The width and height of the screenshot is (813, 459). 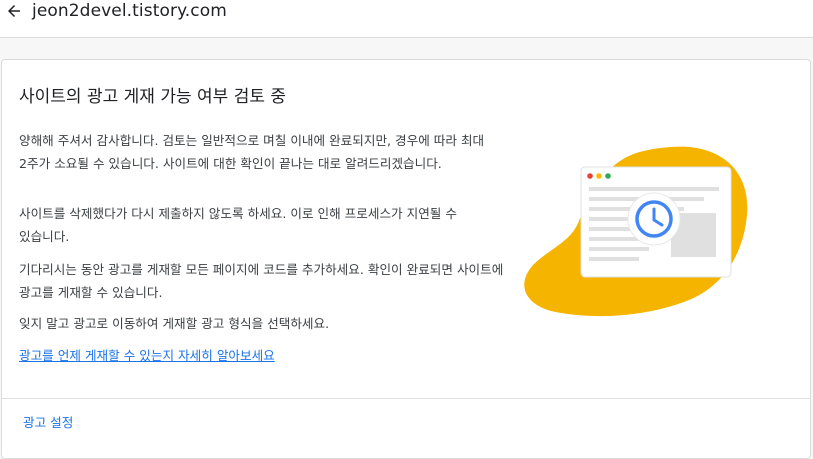 What do you see at coordinates (48, 423) in the screenshot?
I see `ad-settings-link: 광고 설정` at bounding box center [48, 423].